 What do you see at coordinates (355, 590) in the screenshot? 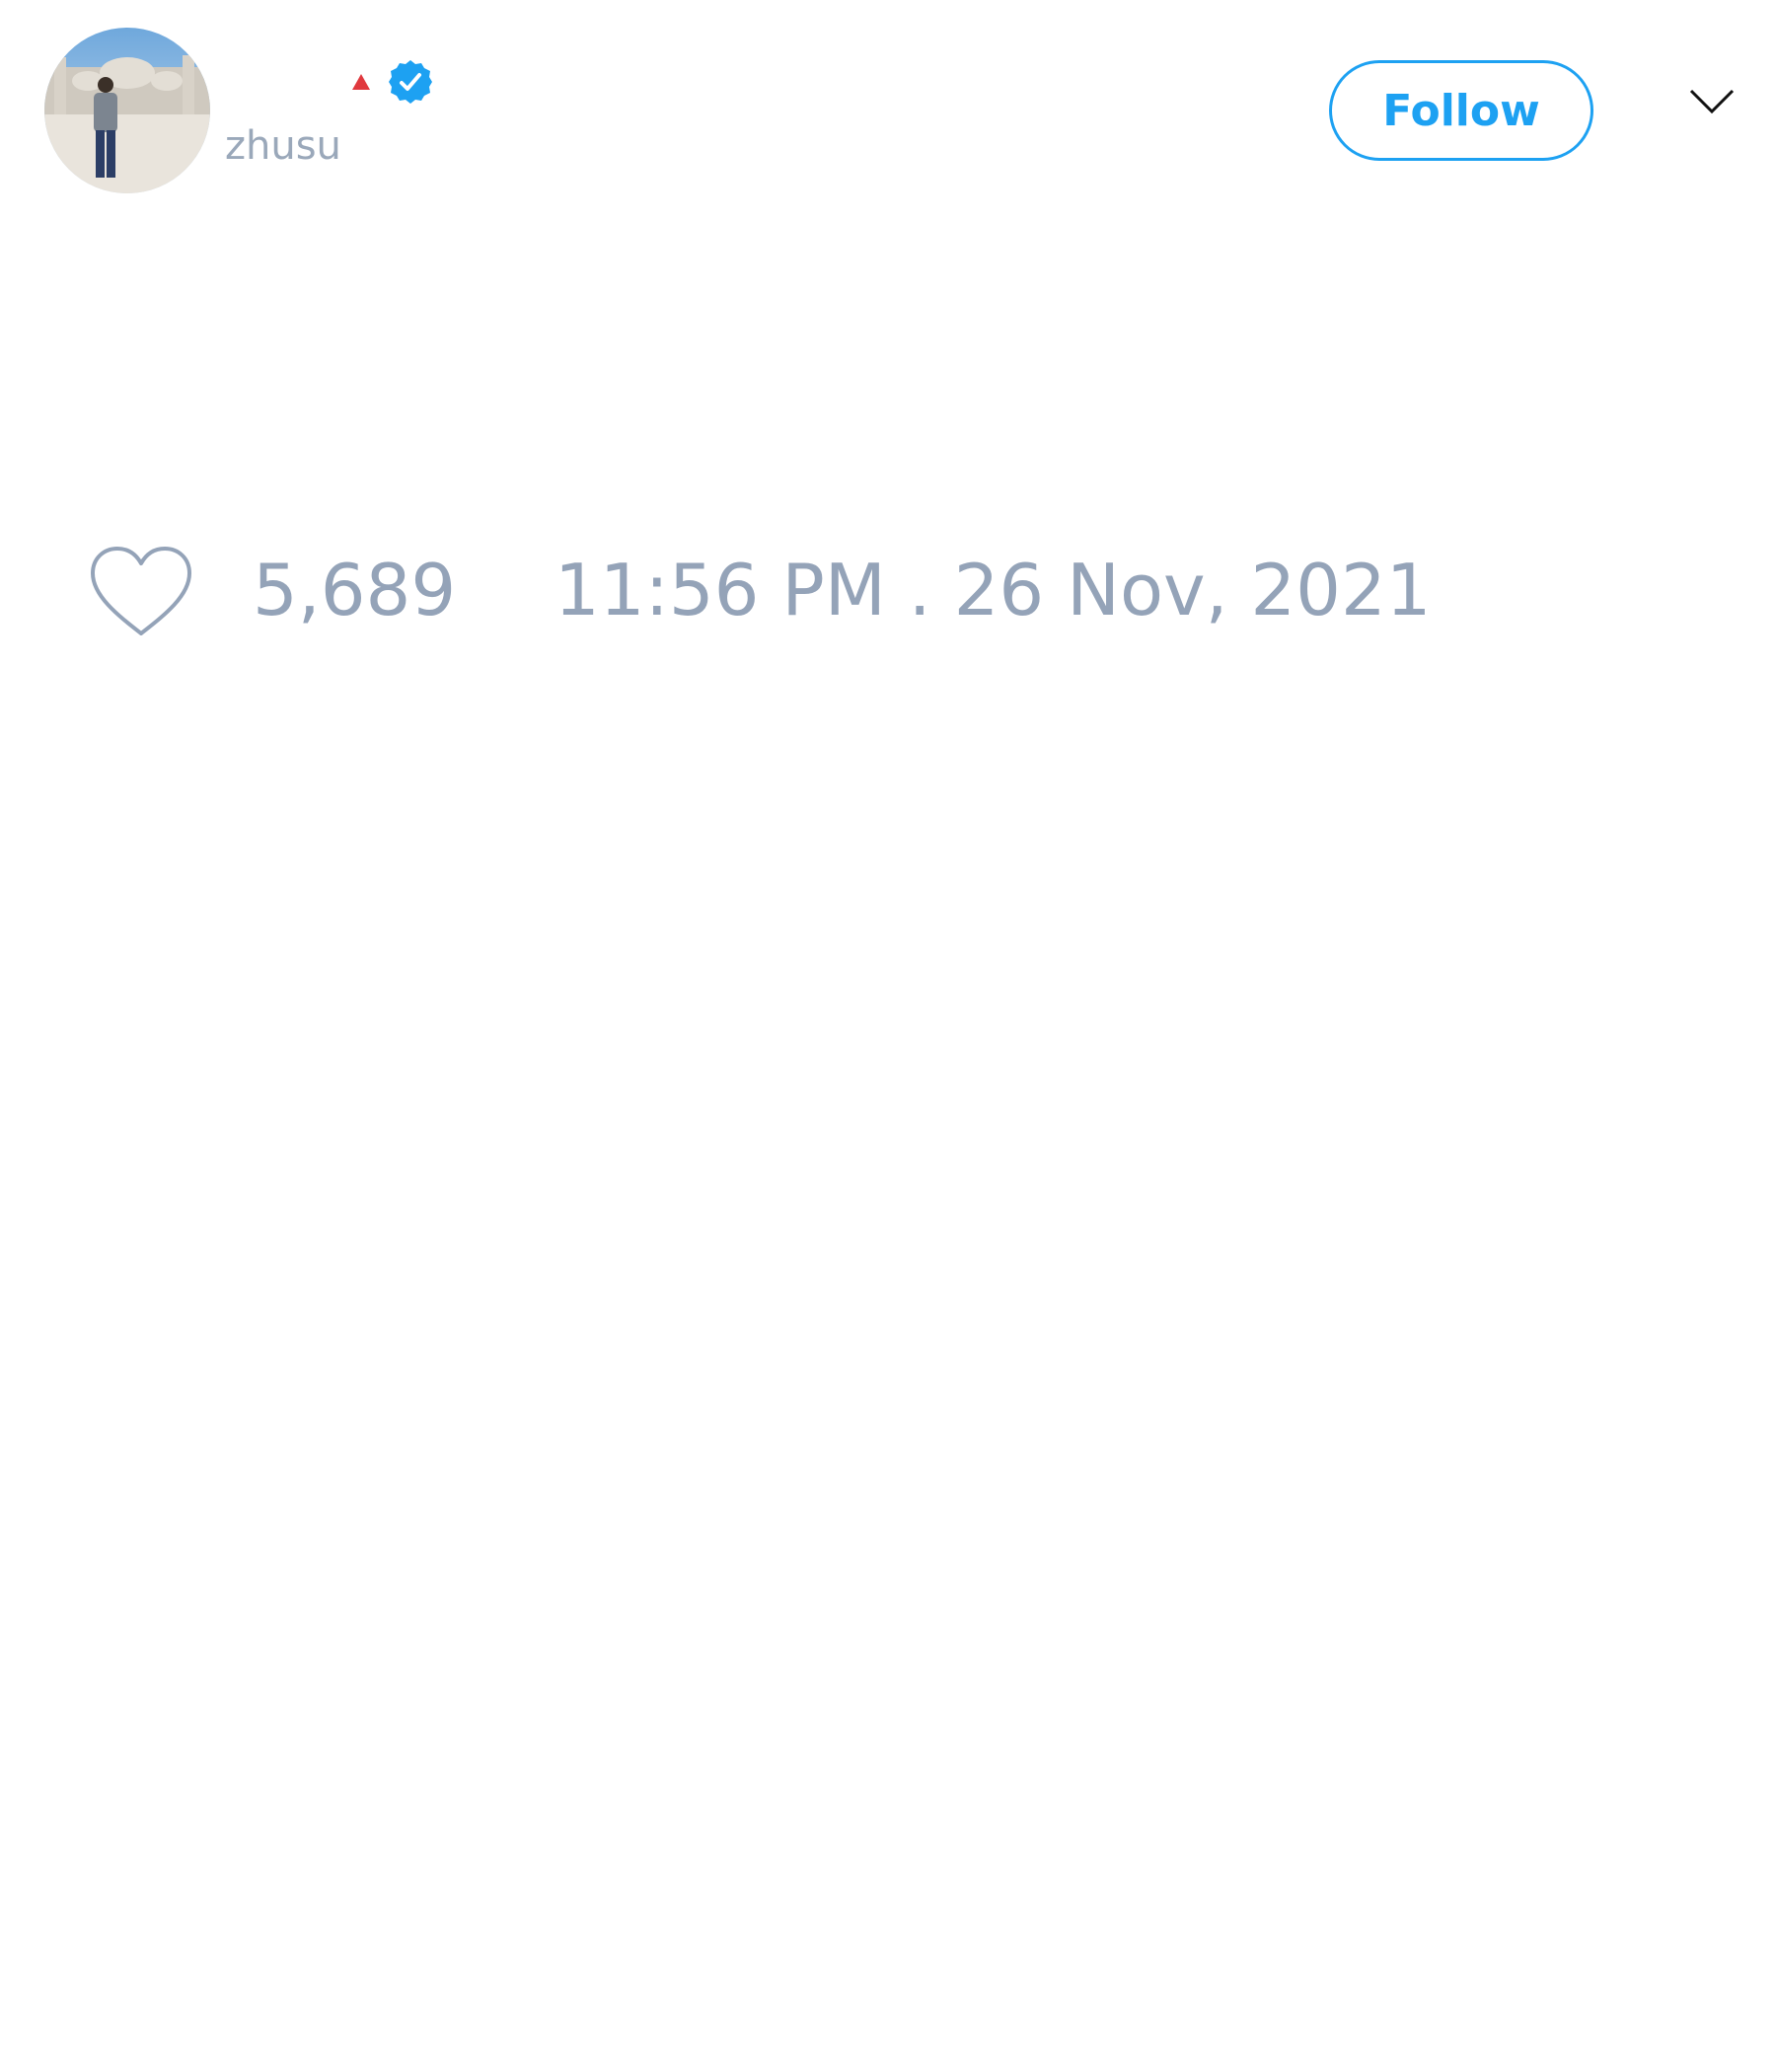
I see `like-count: 5,689` at bounding box center [355, 590].